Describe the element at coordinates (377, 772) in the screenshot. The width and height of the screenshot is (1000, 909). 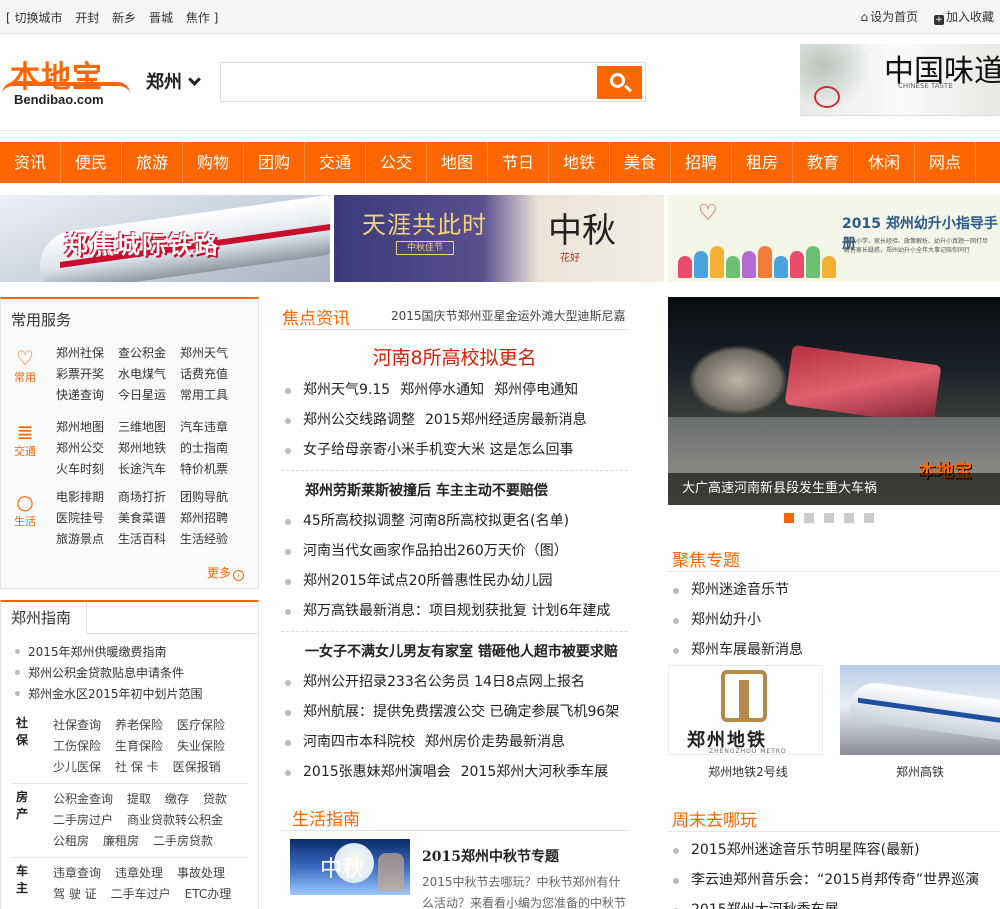
I see `news-link: 2015张惠妹郑州演唱会` at that location.